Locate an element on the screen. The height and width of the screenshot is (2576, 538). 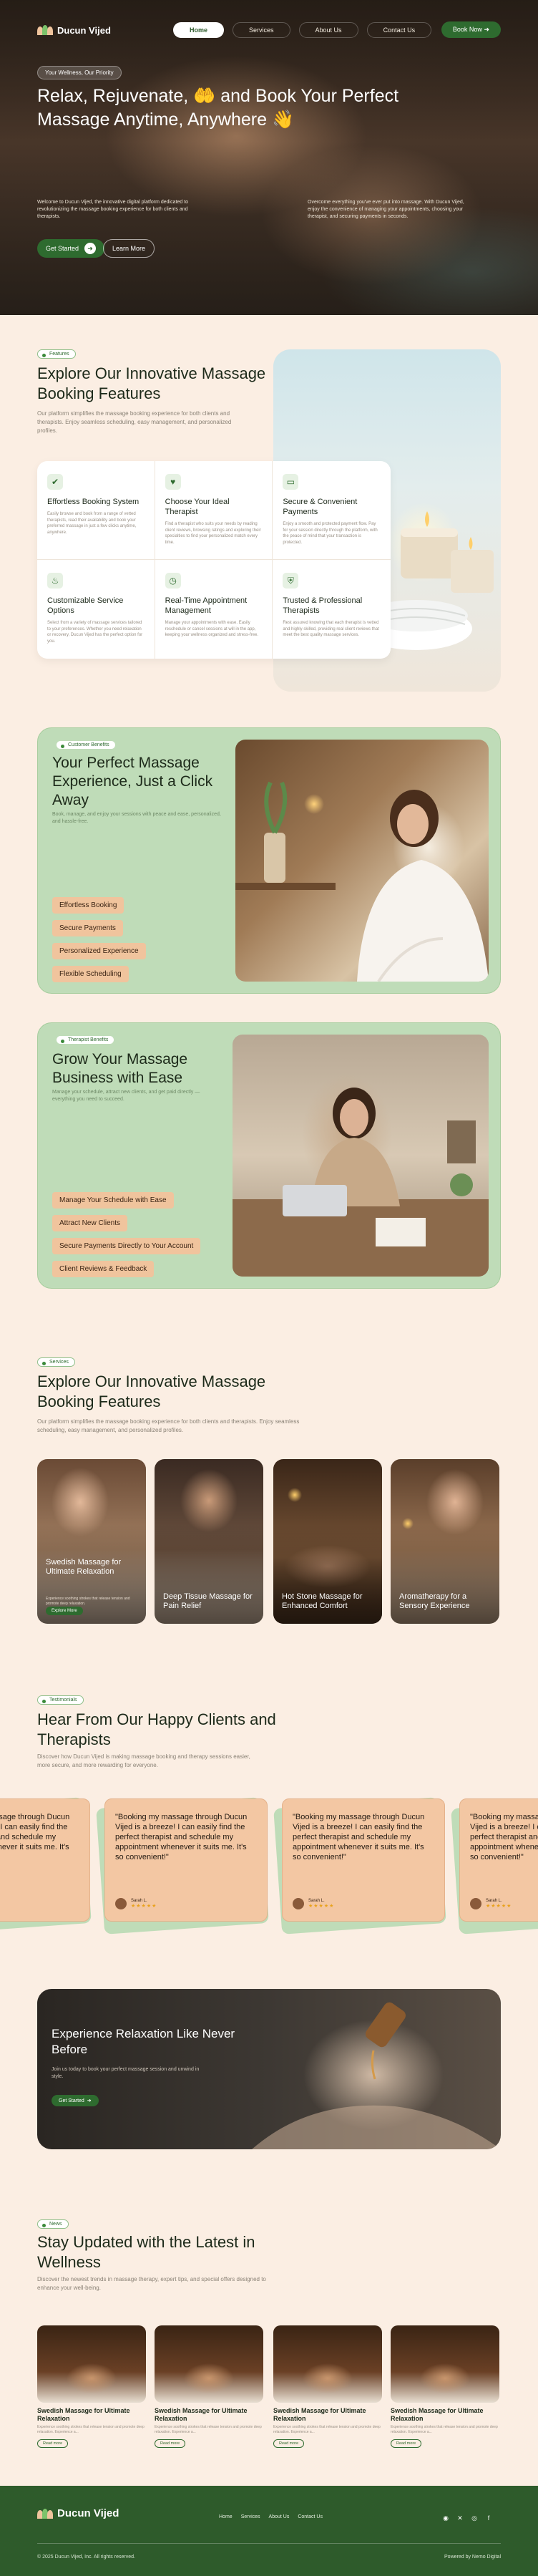
cta-get-started-button: Get Started ➜ is located at coordinates (76, 2100).